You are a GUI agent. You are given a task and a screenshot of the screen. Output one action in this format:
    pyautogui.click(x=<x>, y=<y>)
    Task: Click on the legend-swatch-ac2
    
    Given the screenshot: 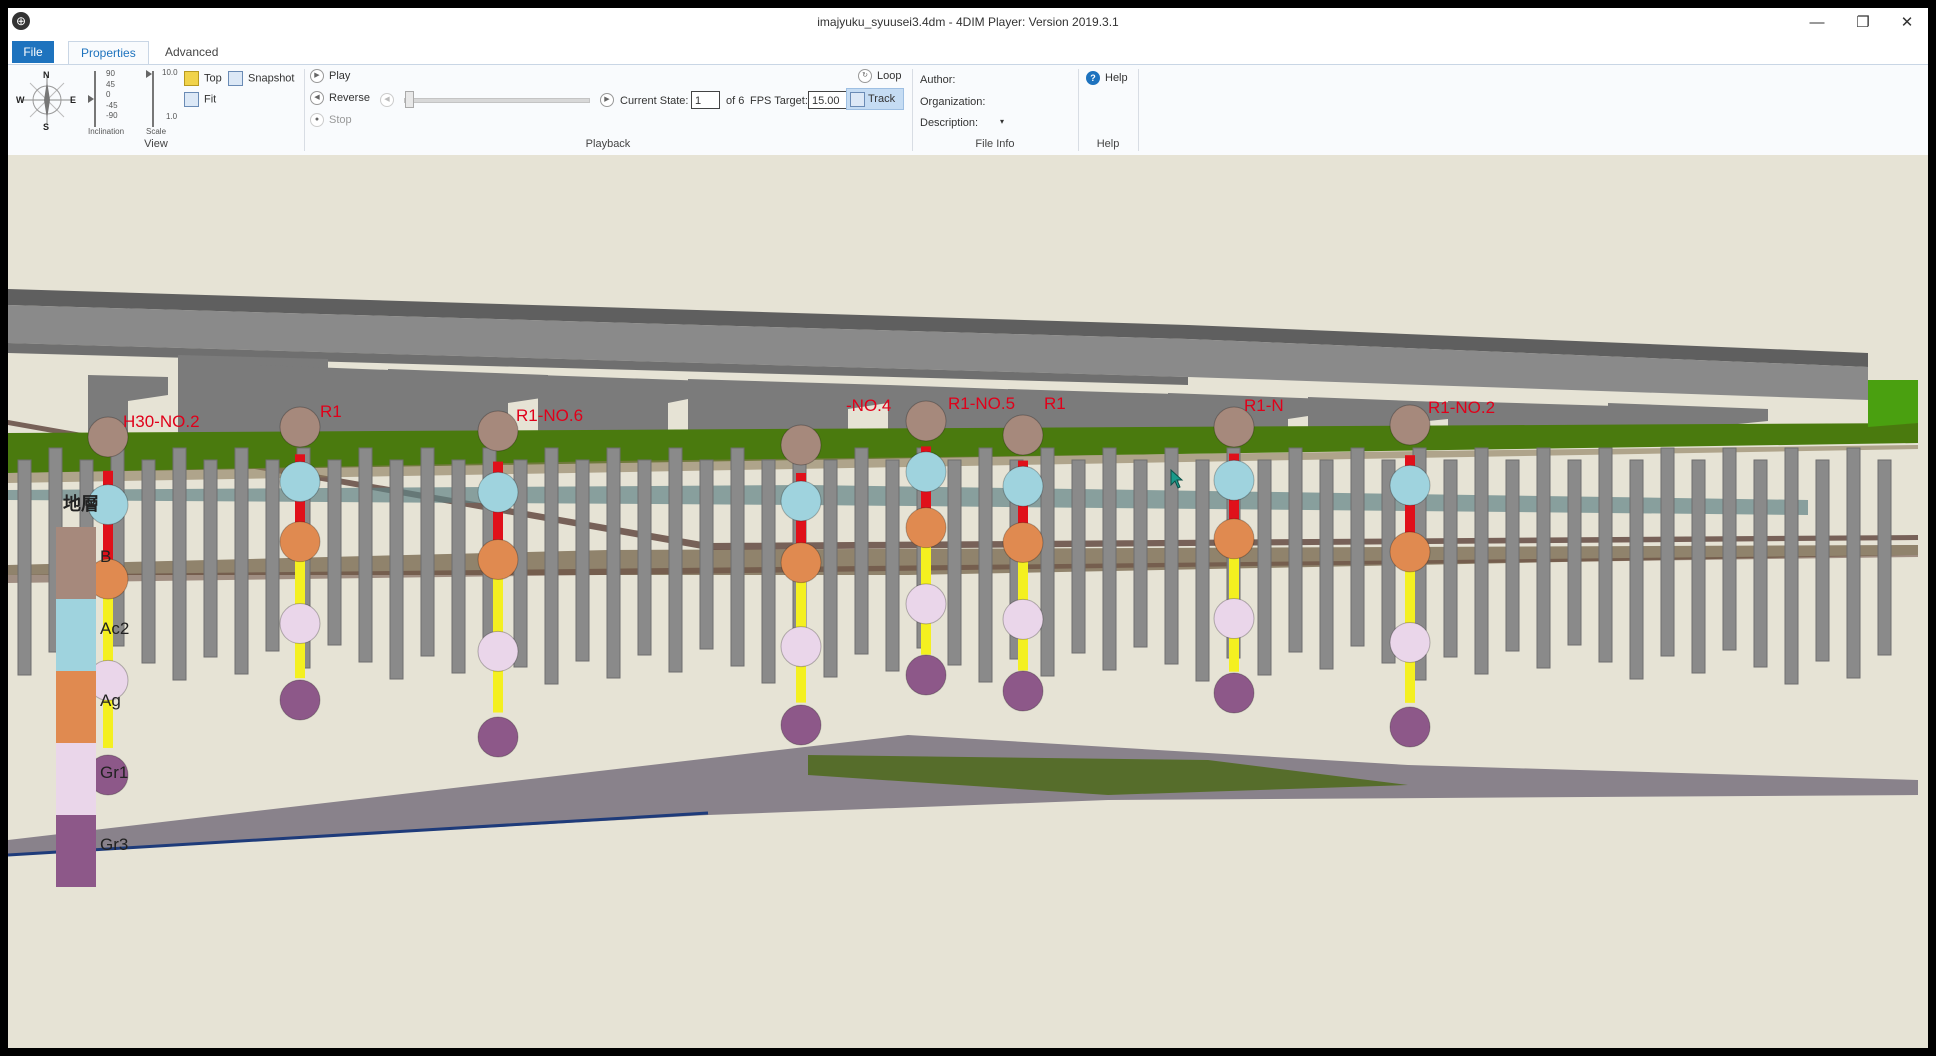 What is the action you would take?
    pyautogui.click(x=76, y=635)
    